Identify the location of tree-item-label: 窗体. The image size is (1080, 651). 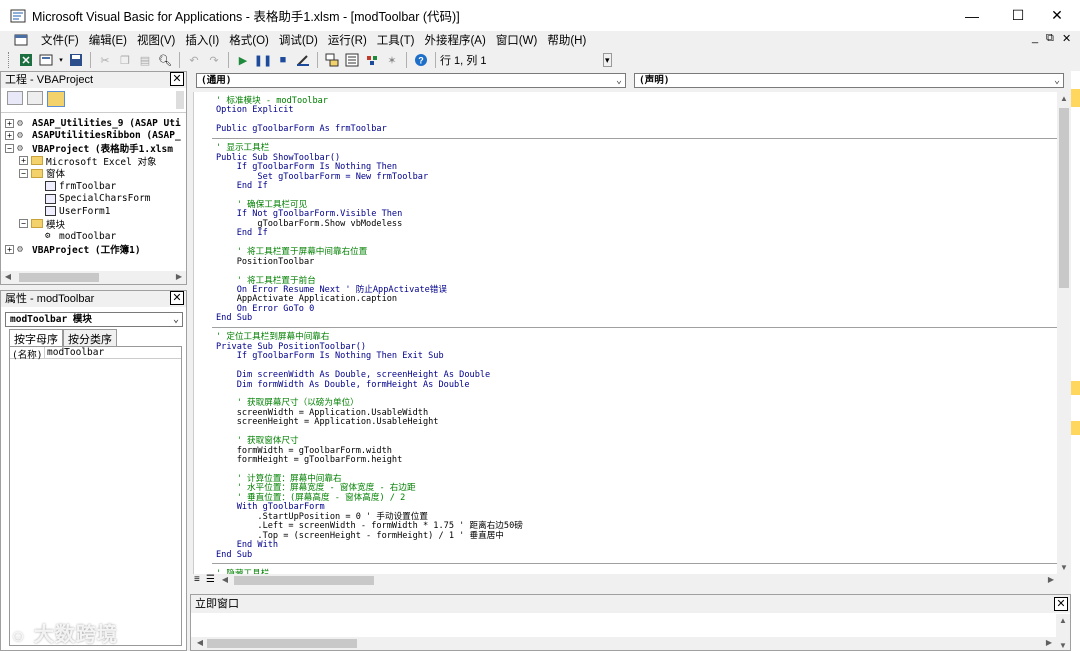
(56, 175).